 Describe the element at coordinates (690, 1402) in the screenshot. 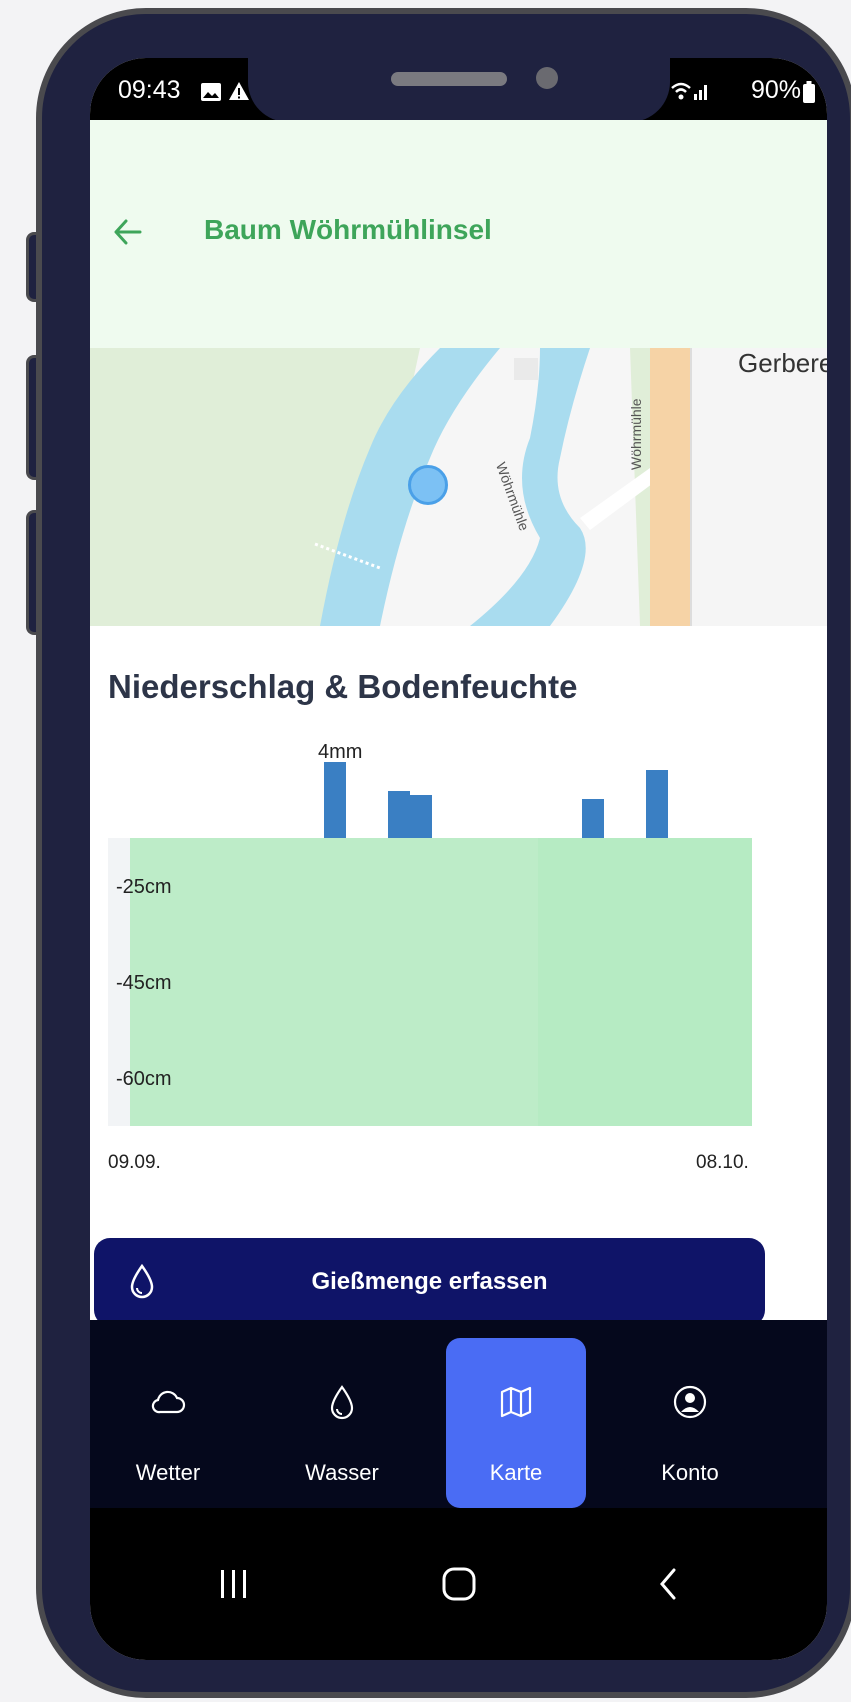

I see `user-circle-icon` at that location.